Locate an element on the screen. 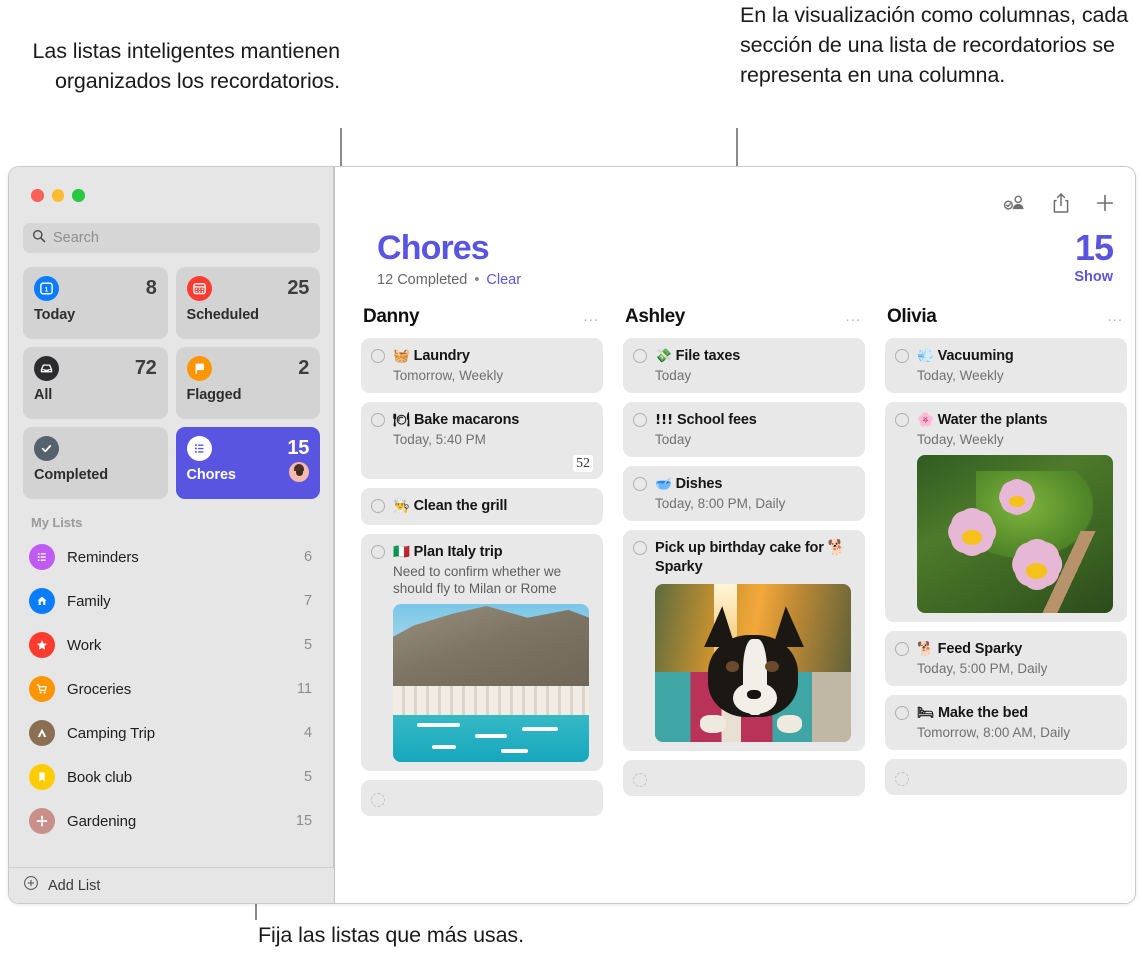 The width and height of the screenshot is (1144, 968). task-title: 💸 File taxes is located at coordinates (697, 356).